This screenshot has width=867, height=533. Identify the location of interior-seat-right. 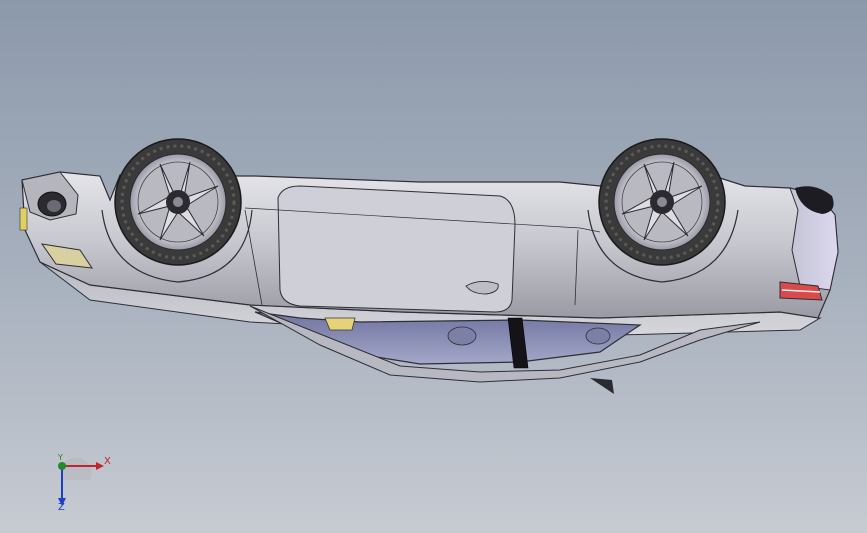
(598, 336).